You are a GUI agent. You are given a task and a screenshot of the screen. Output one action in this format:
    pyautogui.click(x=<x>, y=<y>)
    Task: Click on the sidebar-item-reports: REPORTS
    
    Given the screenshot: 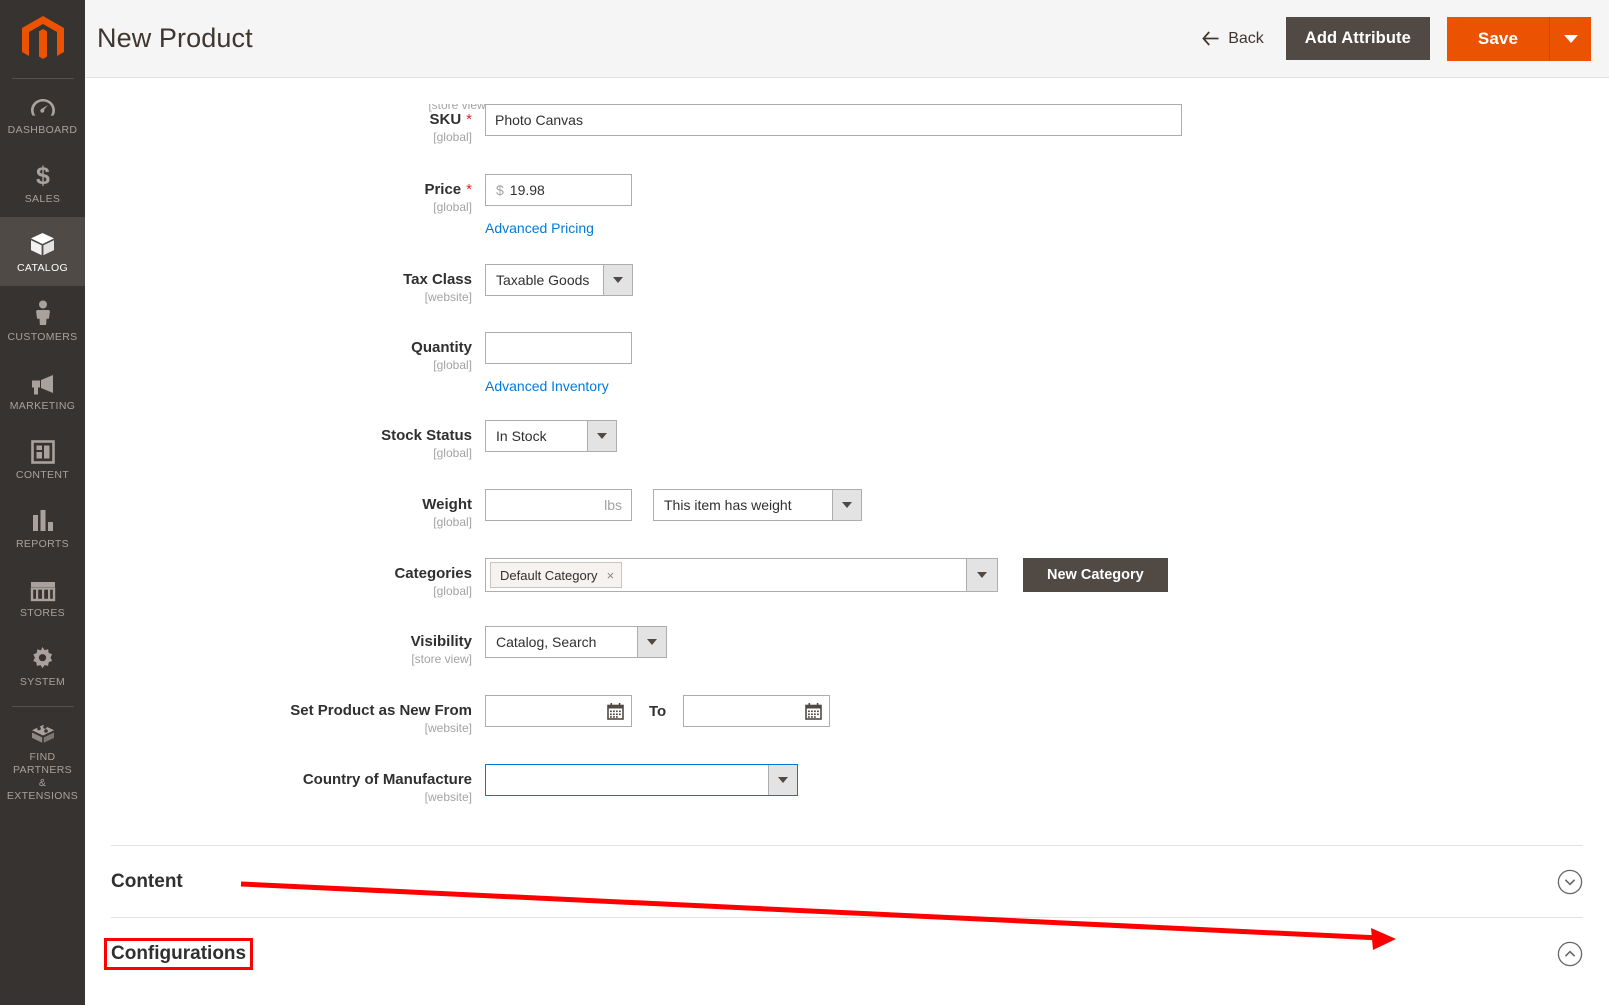 What is the action you would take?
    pyautogui.click(x=42, y=527)
    